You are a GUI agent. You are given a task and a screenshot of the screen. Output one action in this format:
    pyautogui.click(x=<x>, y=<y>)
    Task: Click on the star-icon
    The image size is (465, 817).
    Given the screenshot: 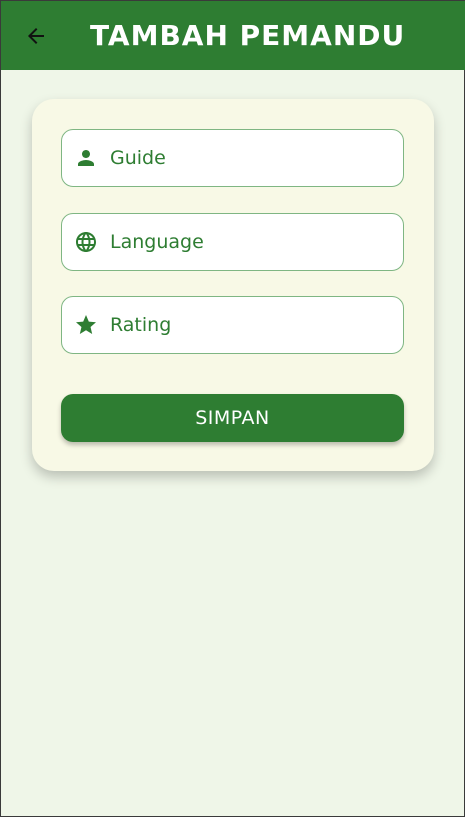 What is the action you would take?
    pyautogui.click(x=86, y=324)
    